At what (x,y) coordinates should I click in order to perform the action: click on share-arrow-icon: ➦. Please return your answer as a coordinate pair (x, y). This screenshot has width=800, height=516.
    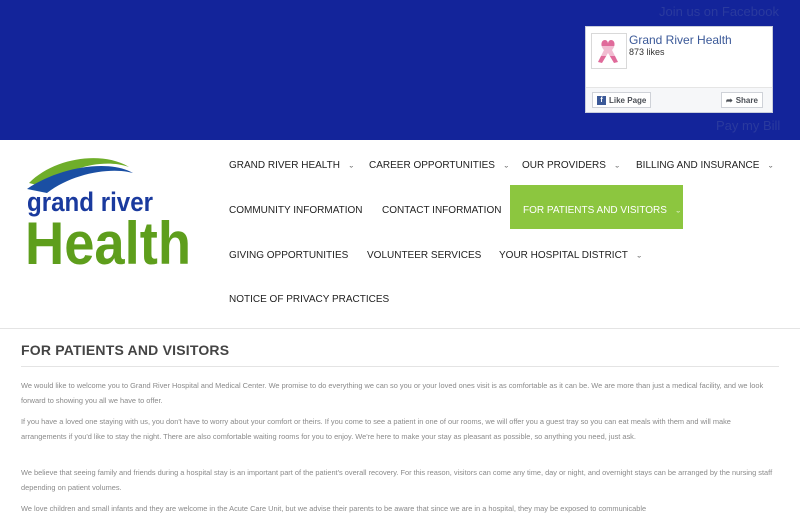
    Looking at the image, I should click on (729, 100).